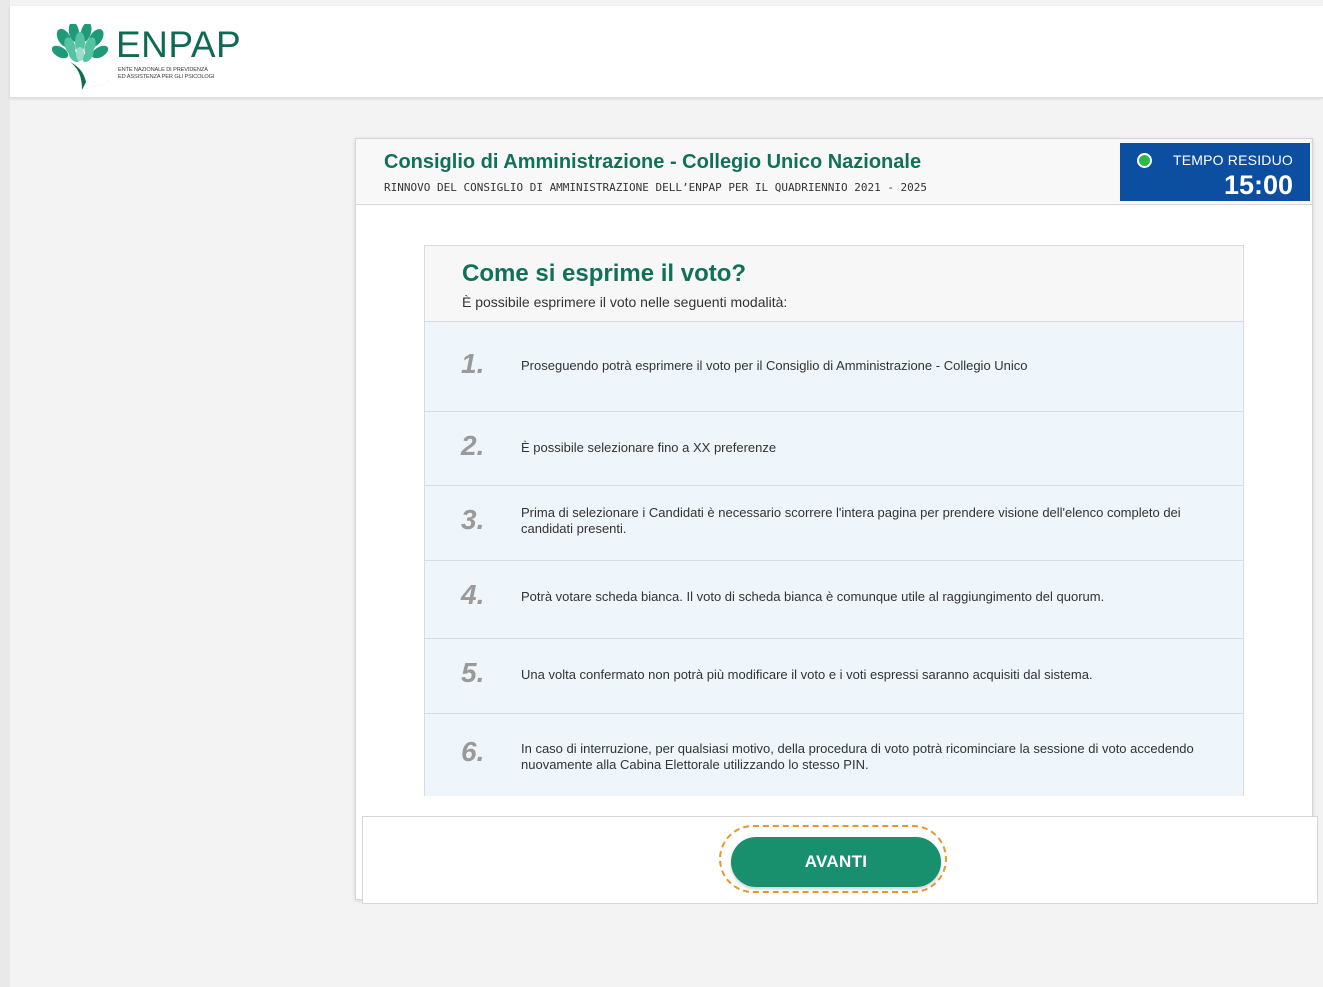  I want to click on remaining-time-box: TEMPO RESIDUO 15:00, so click(1215, 172).